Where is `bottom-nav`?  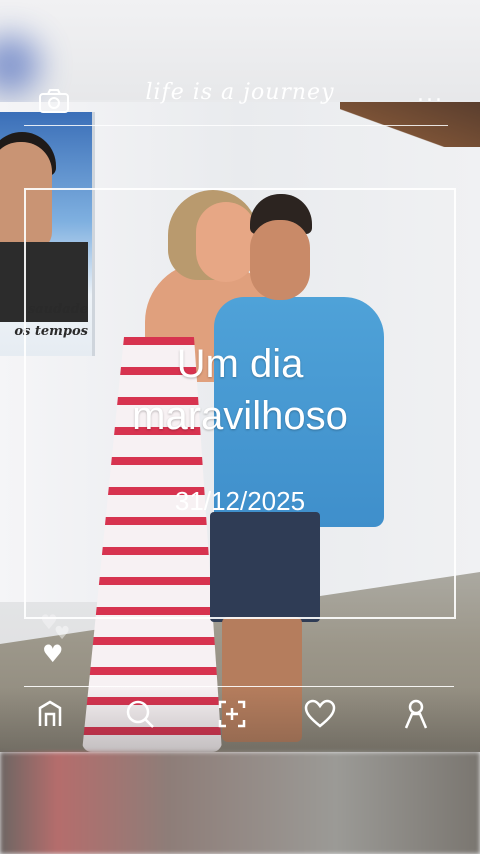 bottom-nav is located at coordinates (240, 716).